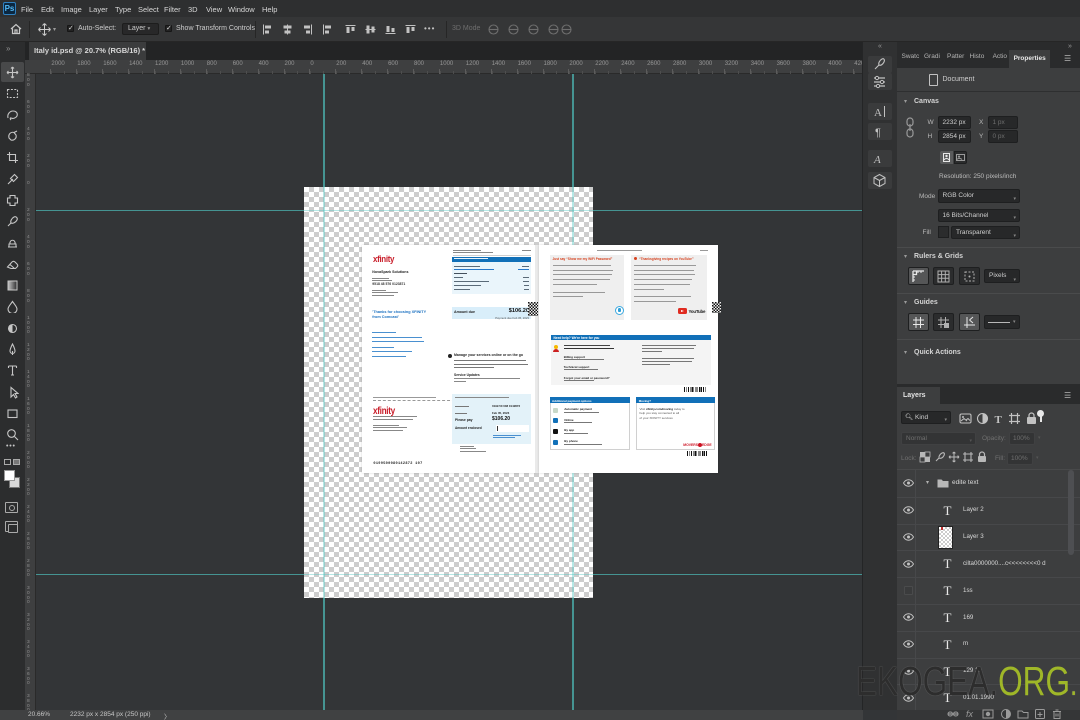 The image size is (1080, 720). Describe the element at coordinates (998, 419) in the screenshot. I see `svg-text: T` at that location.